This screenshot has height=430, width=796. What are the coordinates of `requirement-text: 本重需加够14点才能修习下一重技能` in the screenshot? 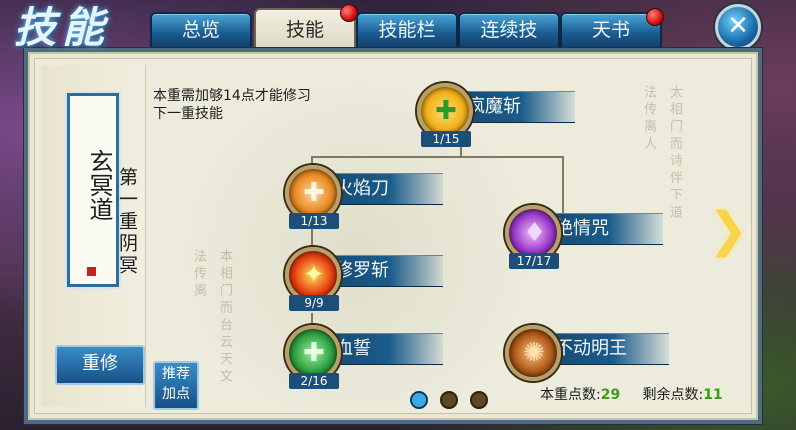 It's located at (232, 105).